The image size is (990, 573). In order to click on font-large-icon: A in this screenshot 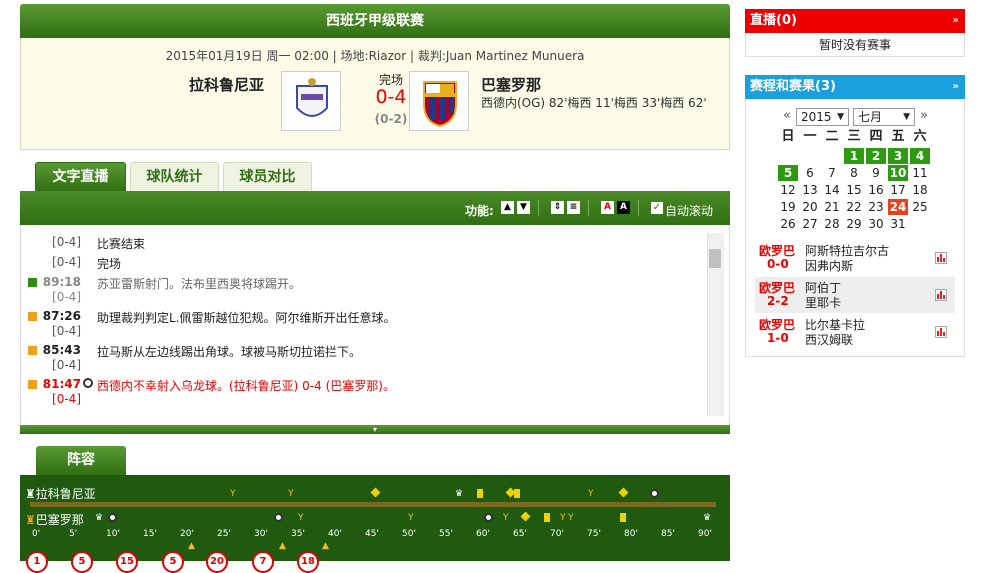, I will do `click(607, 207)`.